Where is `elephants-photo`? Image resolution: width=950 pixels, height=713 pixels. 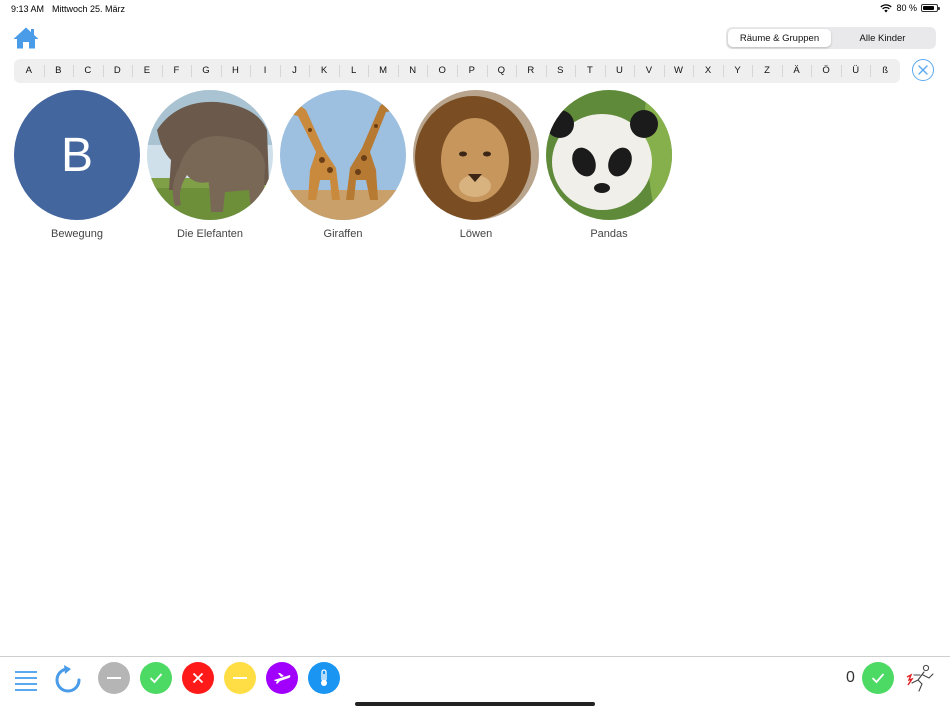
elephants-photo is located at coordinates (210, 155).